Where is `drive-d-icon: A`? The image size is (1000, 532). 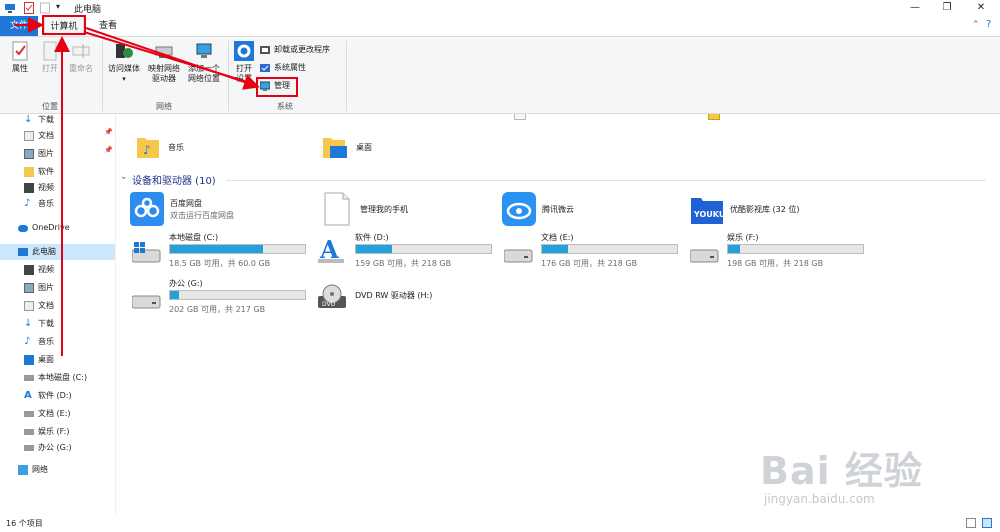
drive-d-icon: A is located at coordinates (28, 395).